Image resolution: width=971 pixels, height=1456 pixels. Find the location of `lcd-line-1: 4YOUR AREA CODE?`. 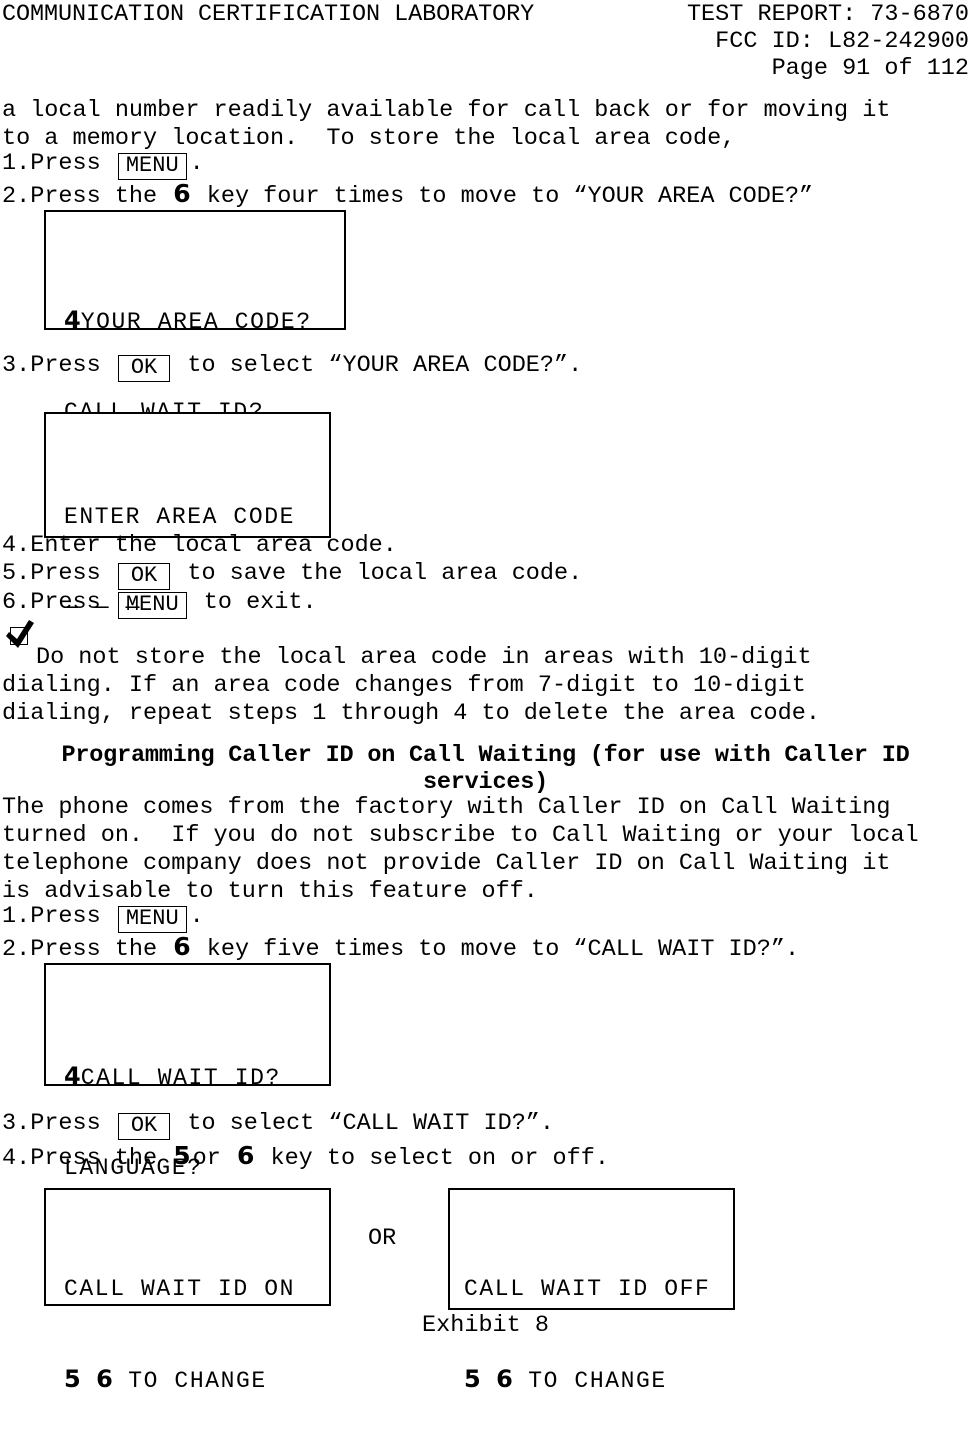

lcd-line-1: 4YOUR AREA CODE? is located at coordinates (188, 321).